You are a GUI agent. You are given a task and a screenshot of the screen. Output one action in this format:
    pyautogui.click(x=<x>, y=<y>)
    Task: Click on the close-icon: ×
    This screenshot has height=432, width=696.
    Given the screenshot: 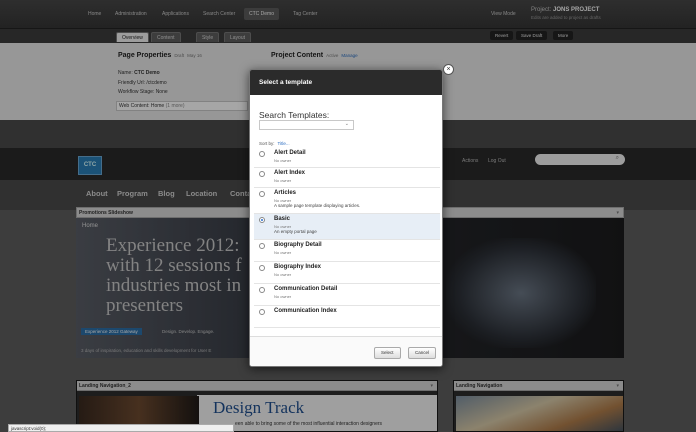 What is the action you would take?
    pyautogui.click(x=448, y=69)
    